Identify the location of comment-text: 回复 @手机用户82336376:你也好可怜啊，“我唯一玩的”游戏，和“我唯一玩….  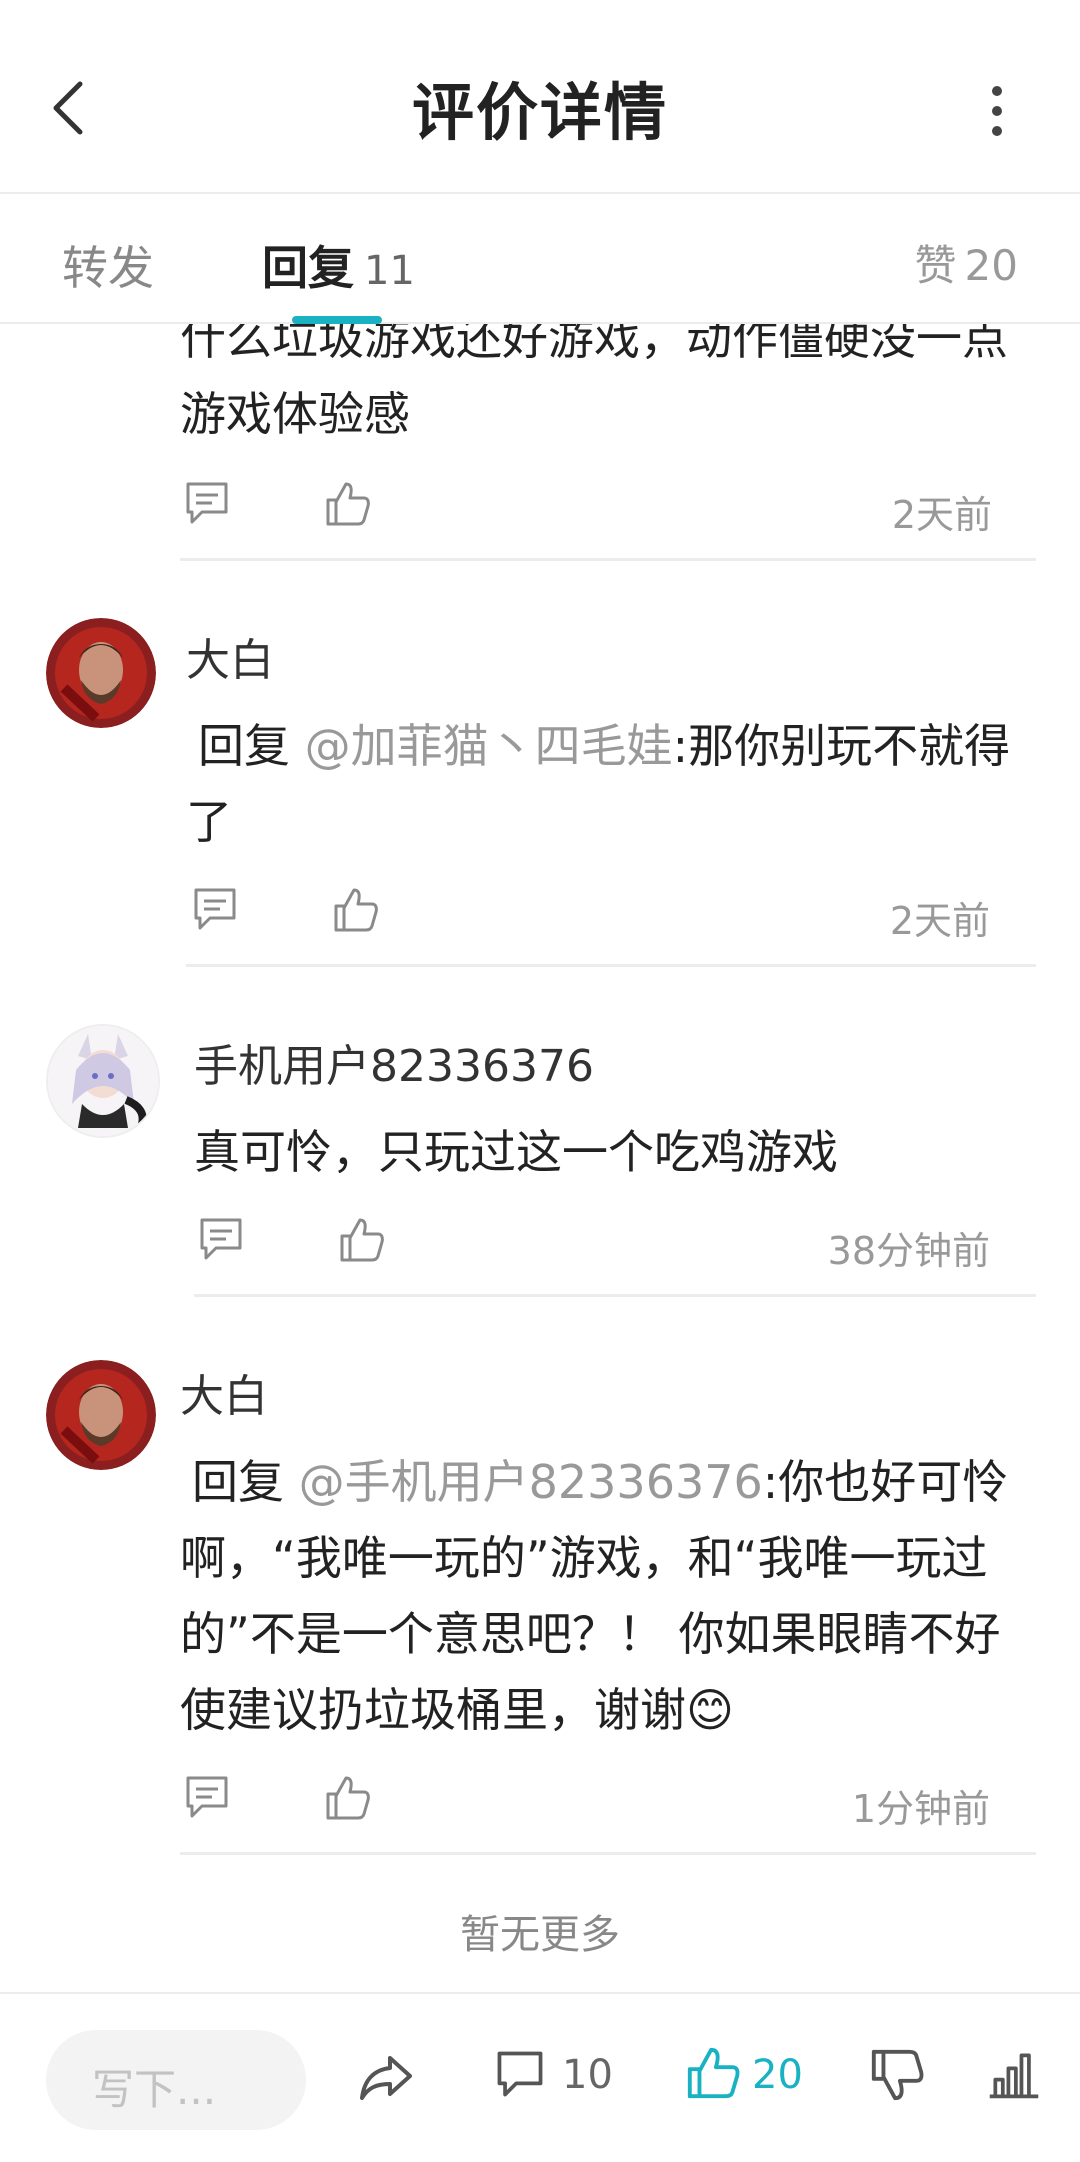
(605, 1596).